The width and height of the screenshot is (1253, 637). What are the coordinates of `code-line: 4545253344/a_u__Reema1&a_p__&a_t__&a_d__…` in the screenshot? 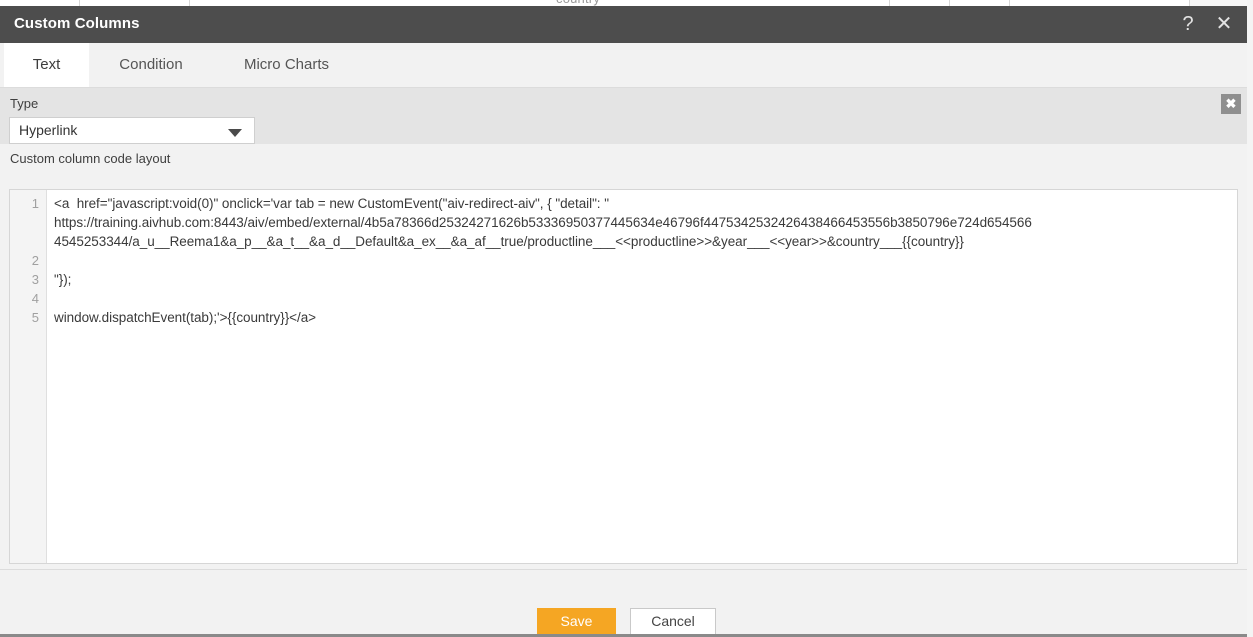 It's located at (509, 241).